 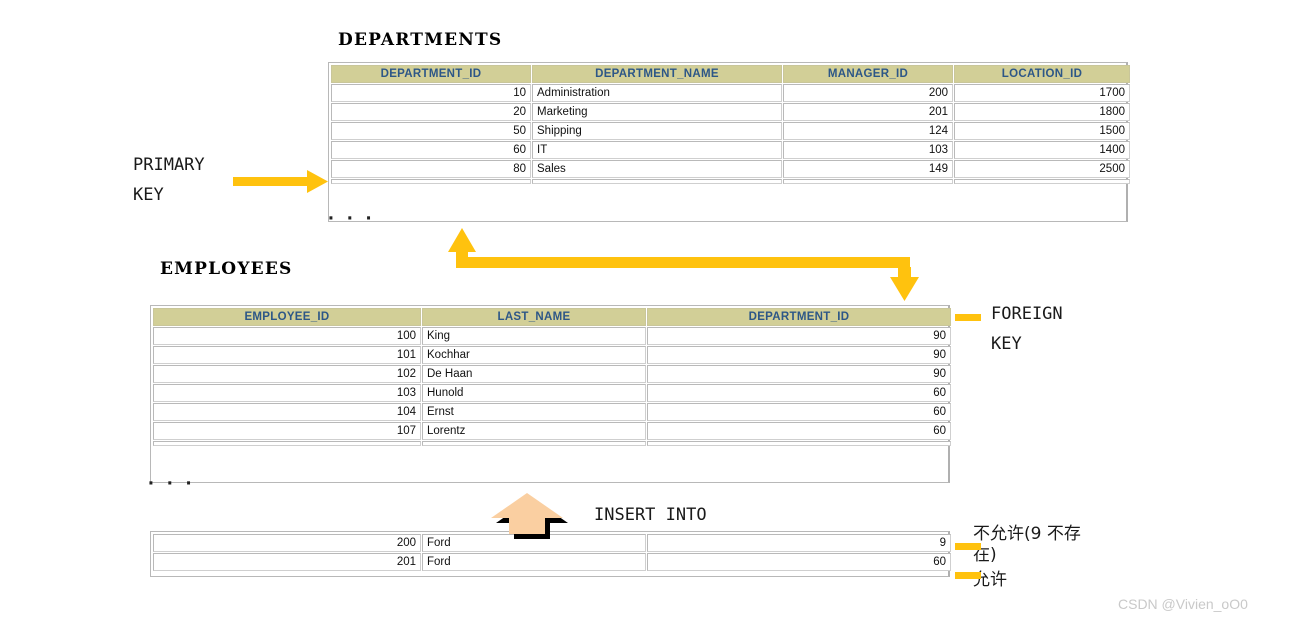 What do you see at coordinates (1042, 150) in the screenshot?
I see `cell-location-id: 1400` at bounding box center [1042, 150].